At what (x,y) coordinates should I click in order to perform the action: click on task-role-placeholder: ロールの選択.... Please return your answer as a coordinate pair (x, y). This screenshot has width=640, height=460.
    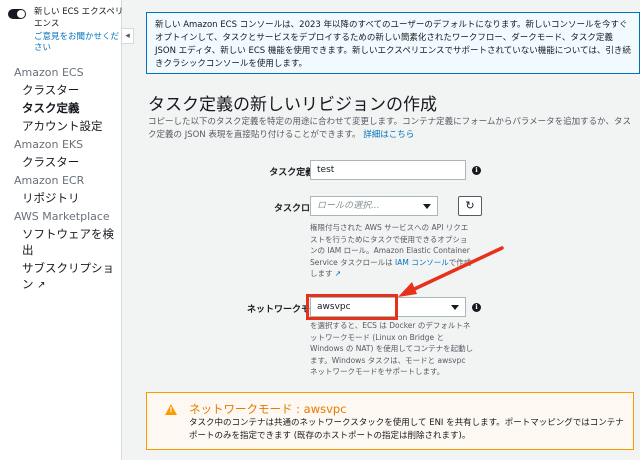
    Looking at the image, I should click on (348, 206).